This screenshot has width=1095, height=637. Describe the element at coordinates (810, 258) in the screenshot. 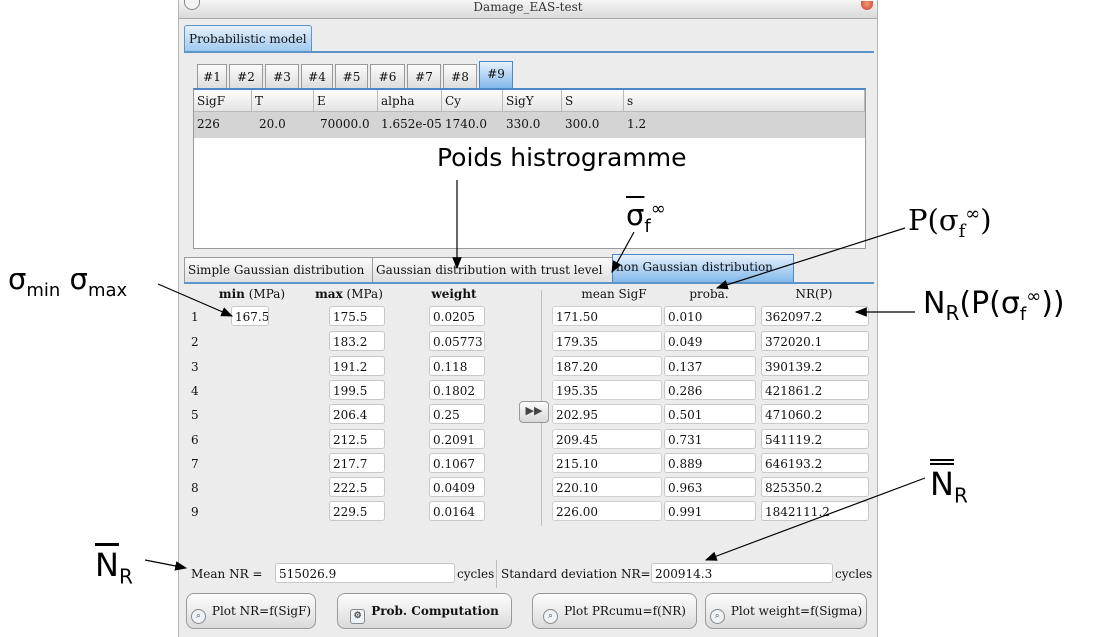

I see `arrow-p-sigma` at that location.